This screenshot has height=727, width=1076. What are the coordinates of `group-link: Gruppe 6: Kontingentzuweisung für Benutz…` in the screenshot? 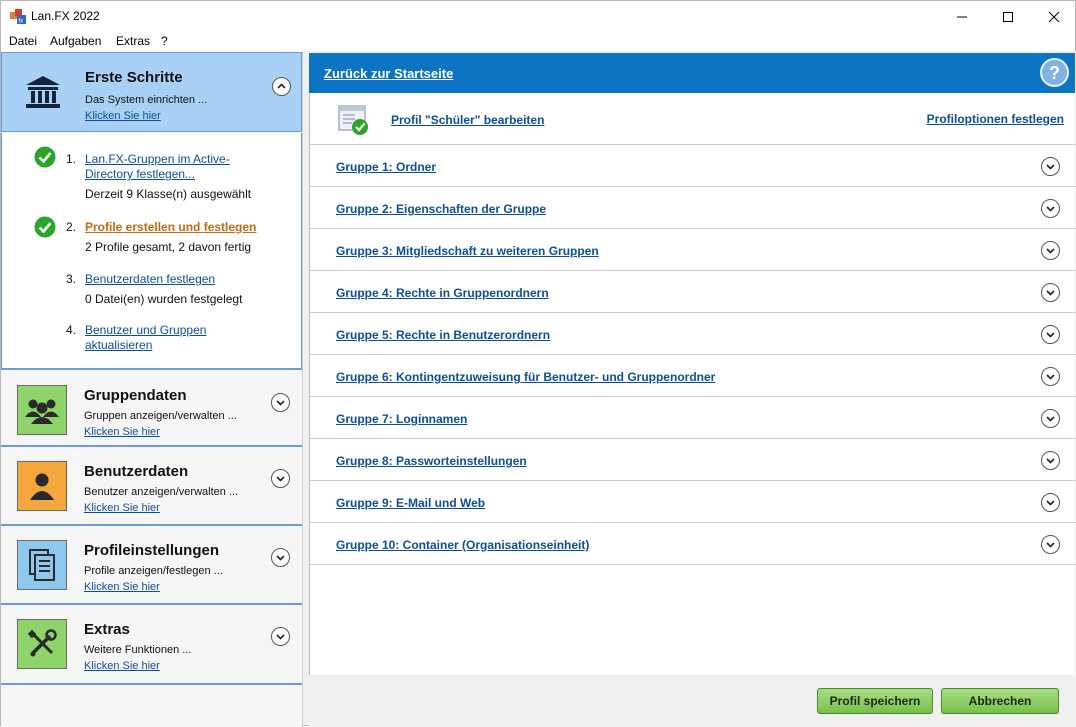 It's located at (525, 377).